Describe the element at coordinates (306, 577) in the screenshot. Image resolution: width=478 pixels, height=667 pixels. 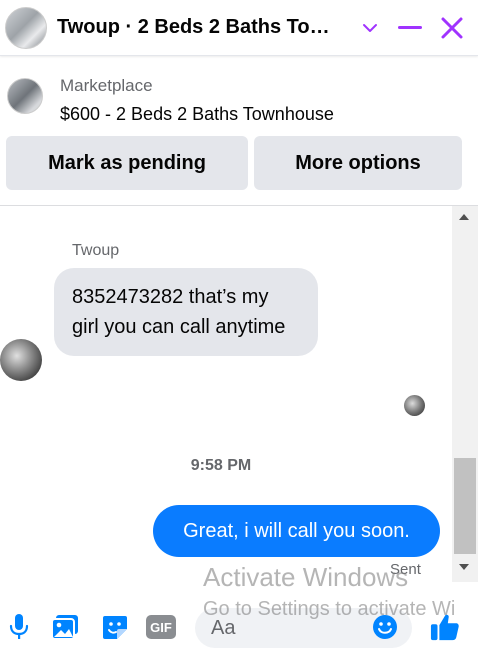
I see `activation-watermark-title: Activate Windows` at that location.